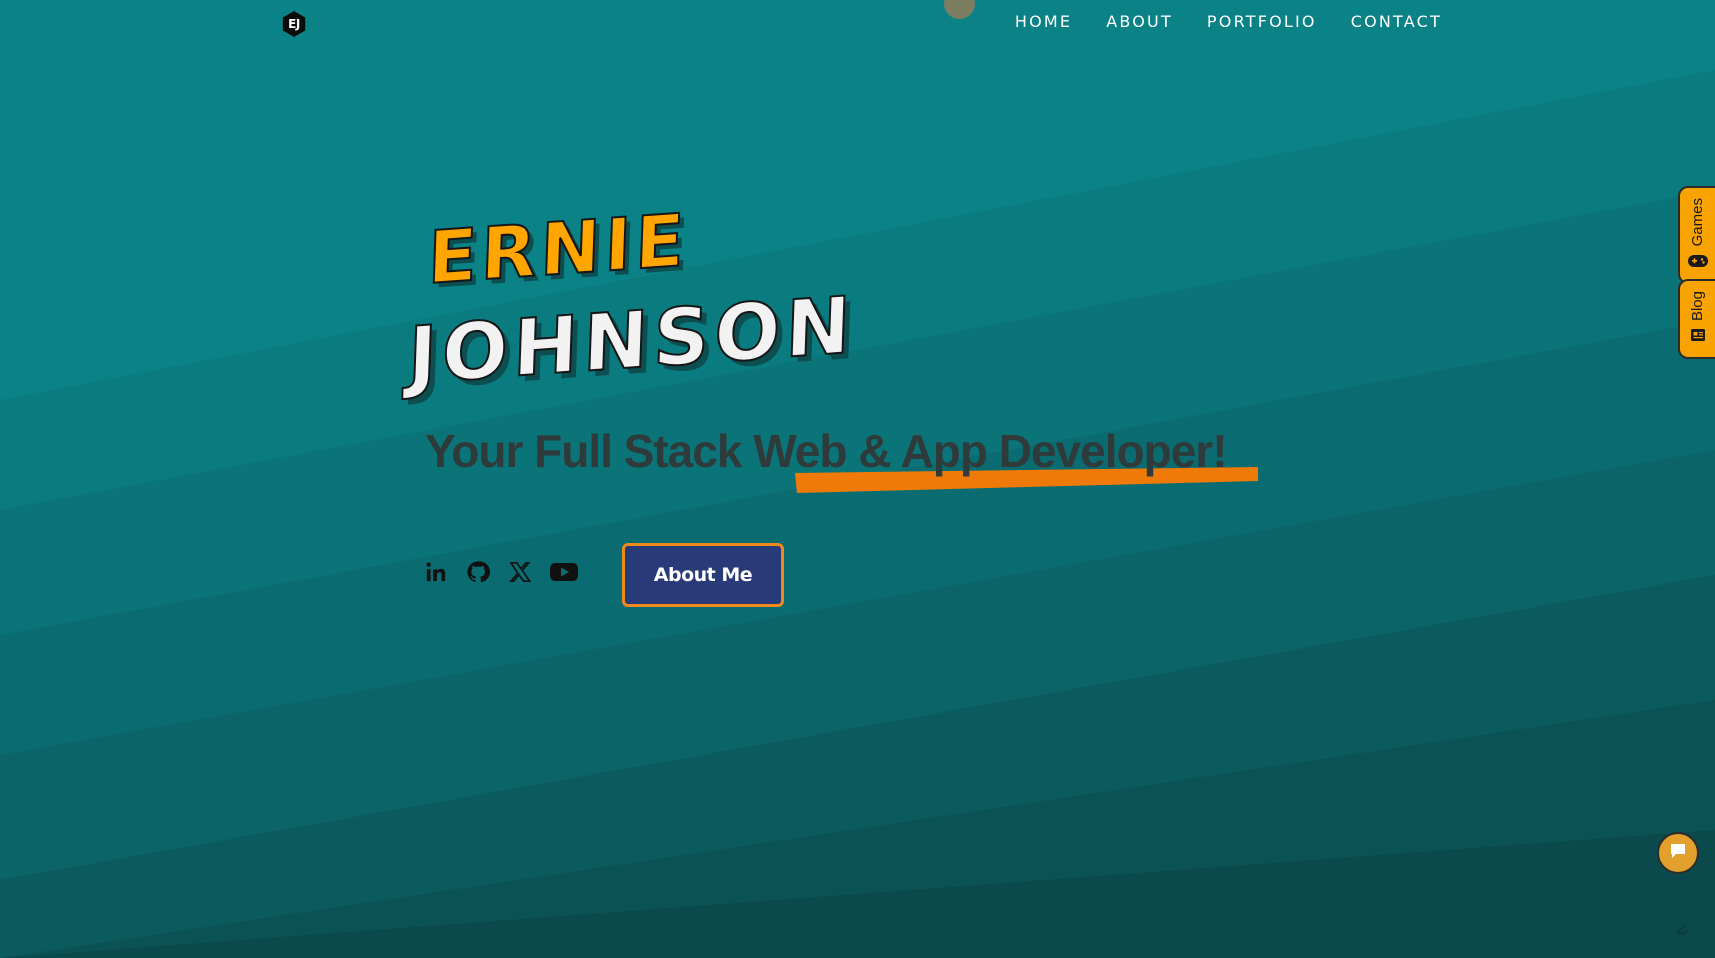  Describe the element at coordinates (501, 572) in the screenshot. I see `social-links` at that location.